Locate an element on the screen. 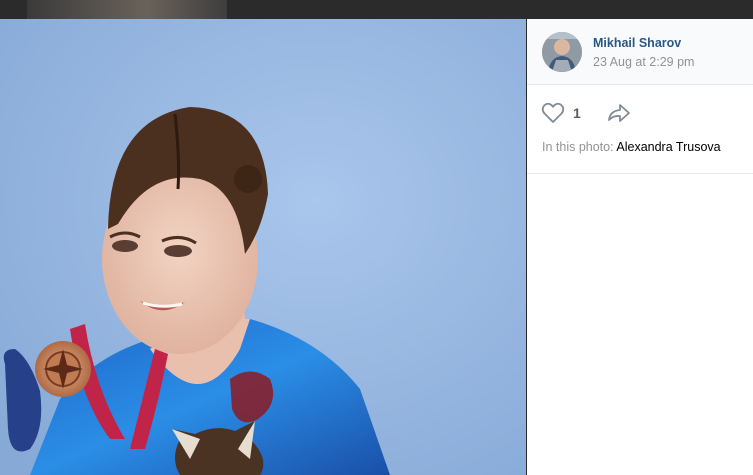  like-button: 1 is located at coordinates (561, 113).